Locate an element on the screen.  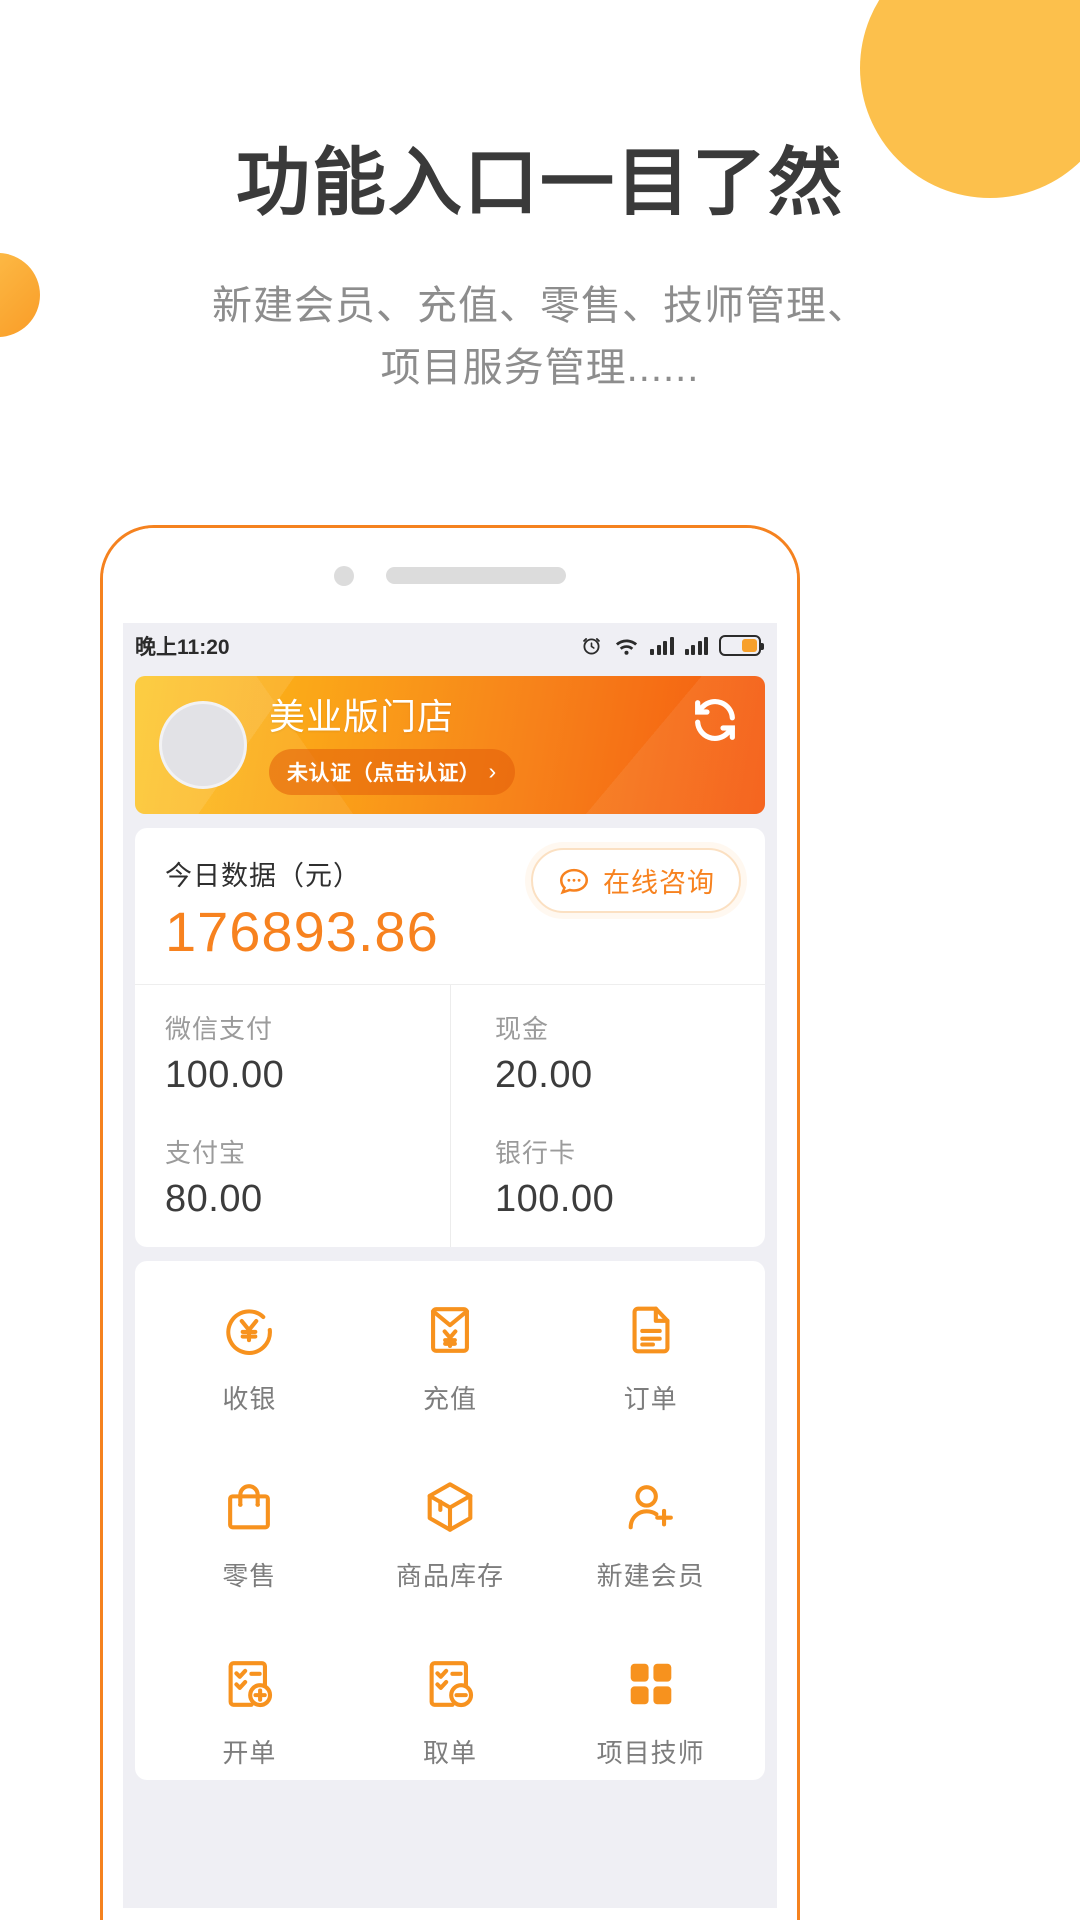
refresh-button is located at coordinates (715, 722).